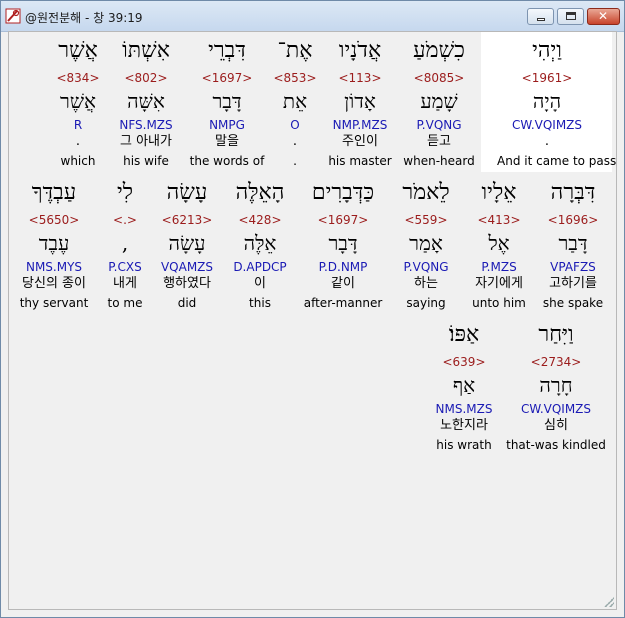  What do you see at coordinates (54, 283) in the screenshot?
I see `korean-gloss: 당신의 종이` at bounding box center [54, 283].